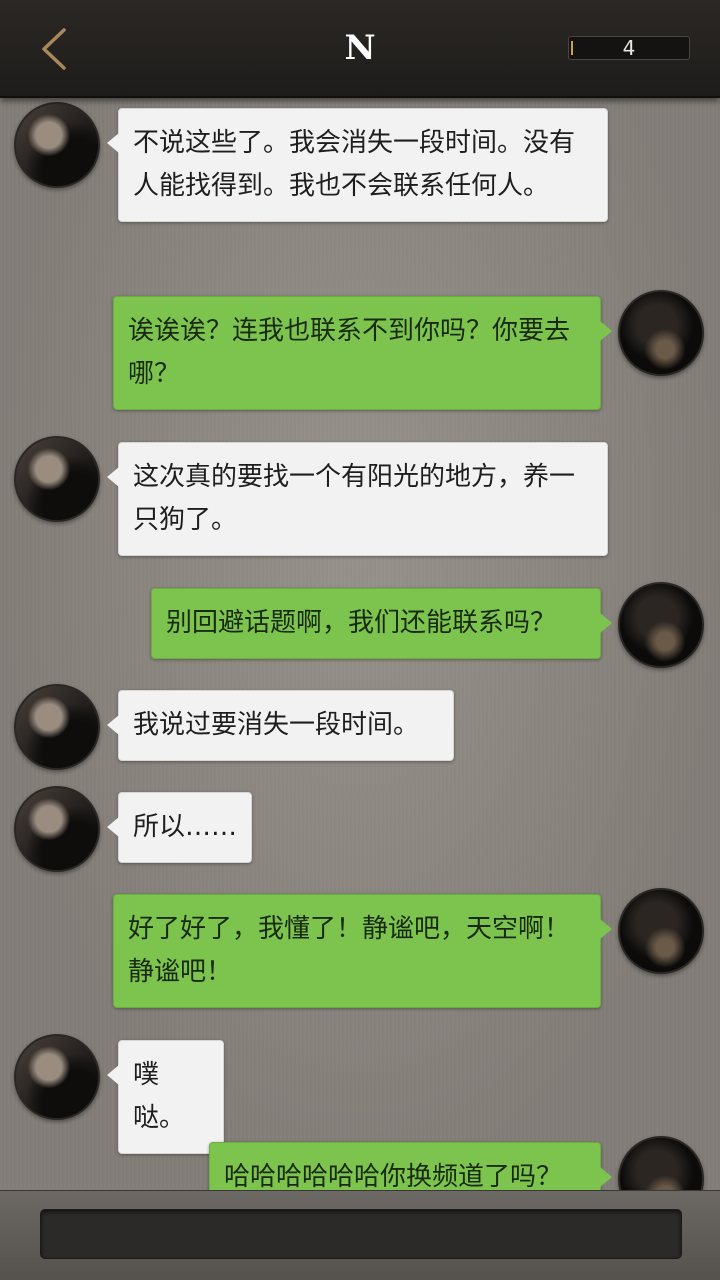  I want to click on message-bubble-incoming: 这次真的要找一个有阳光的地方，养一只狗了。, so click(357, 499).